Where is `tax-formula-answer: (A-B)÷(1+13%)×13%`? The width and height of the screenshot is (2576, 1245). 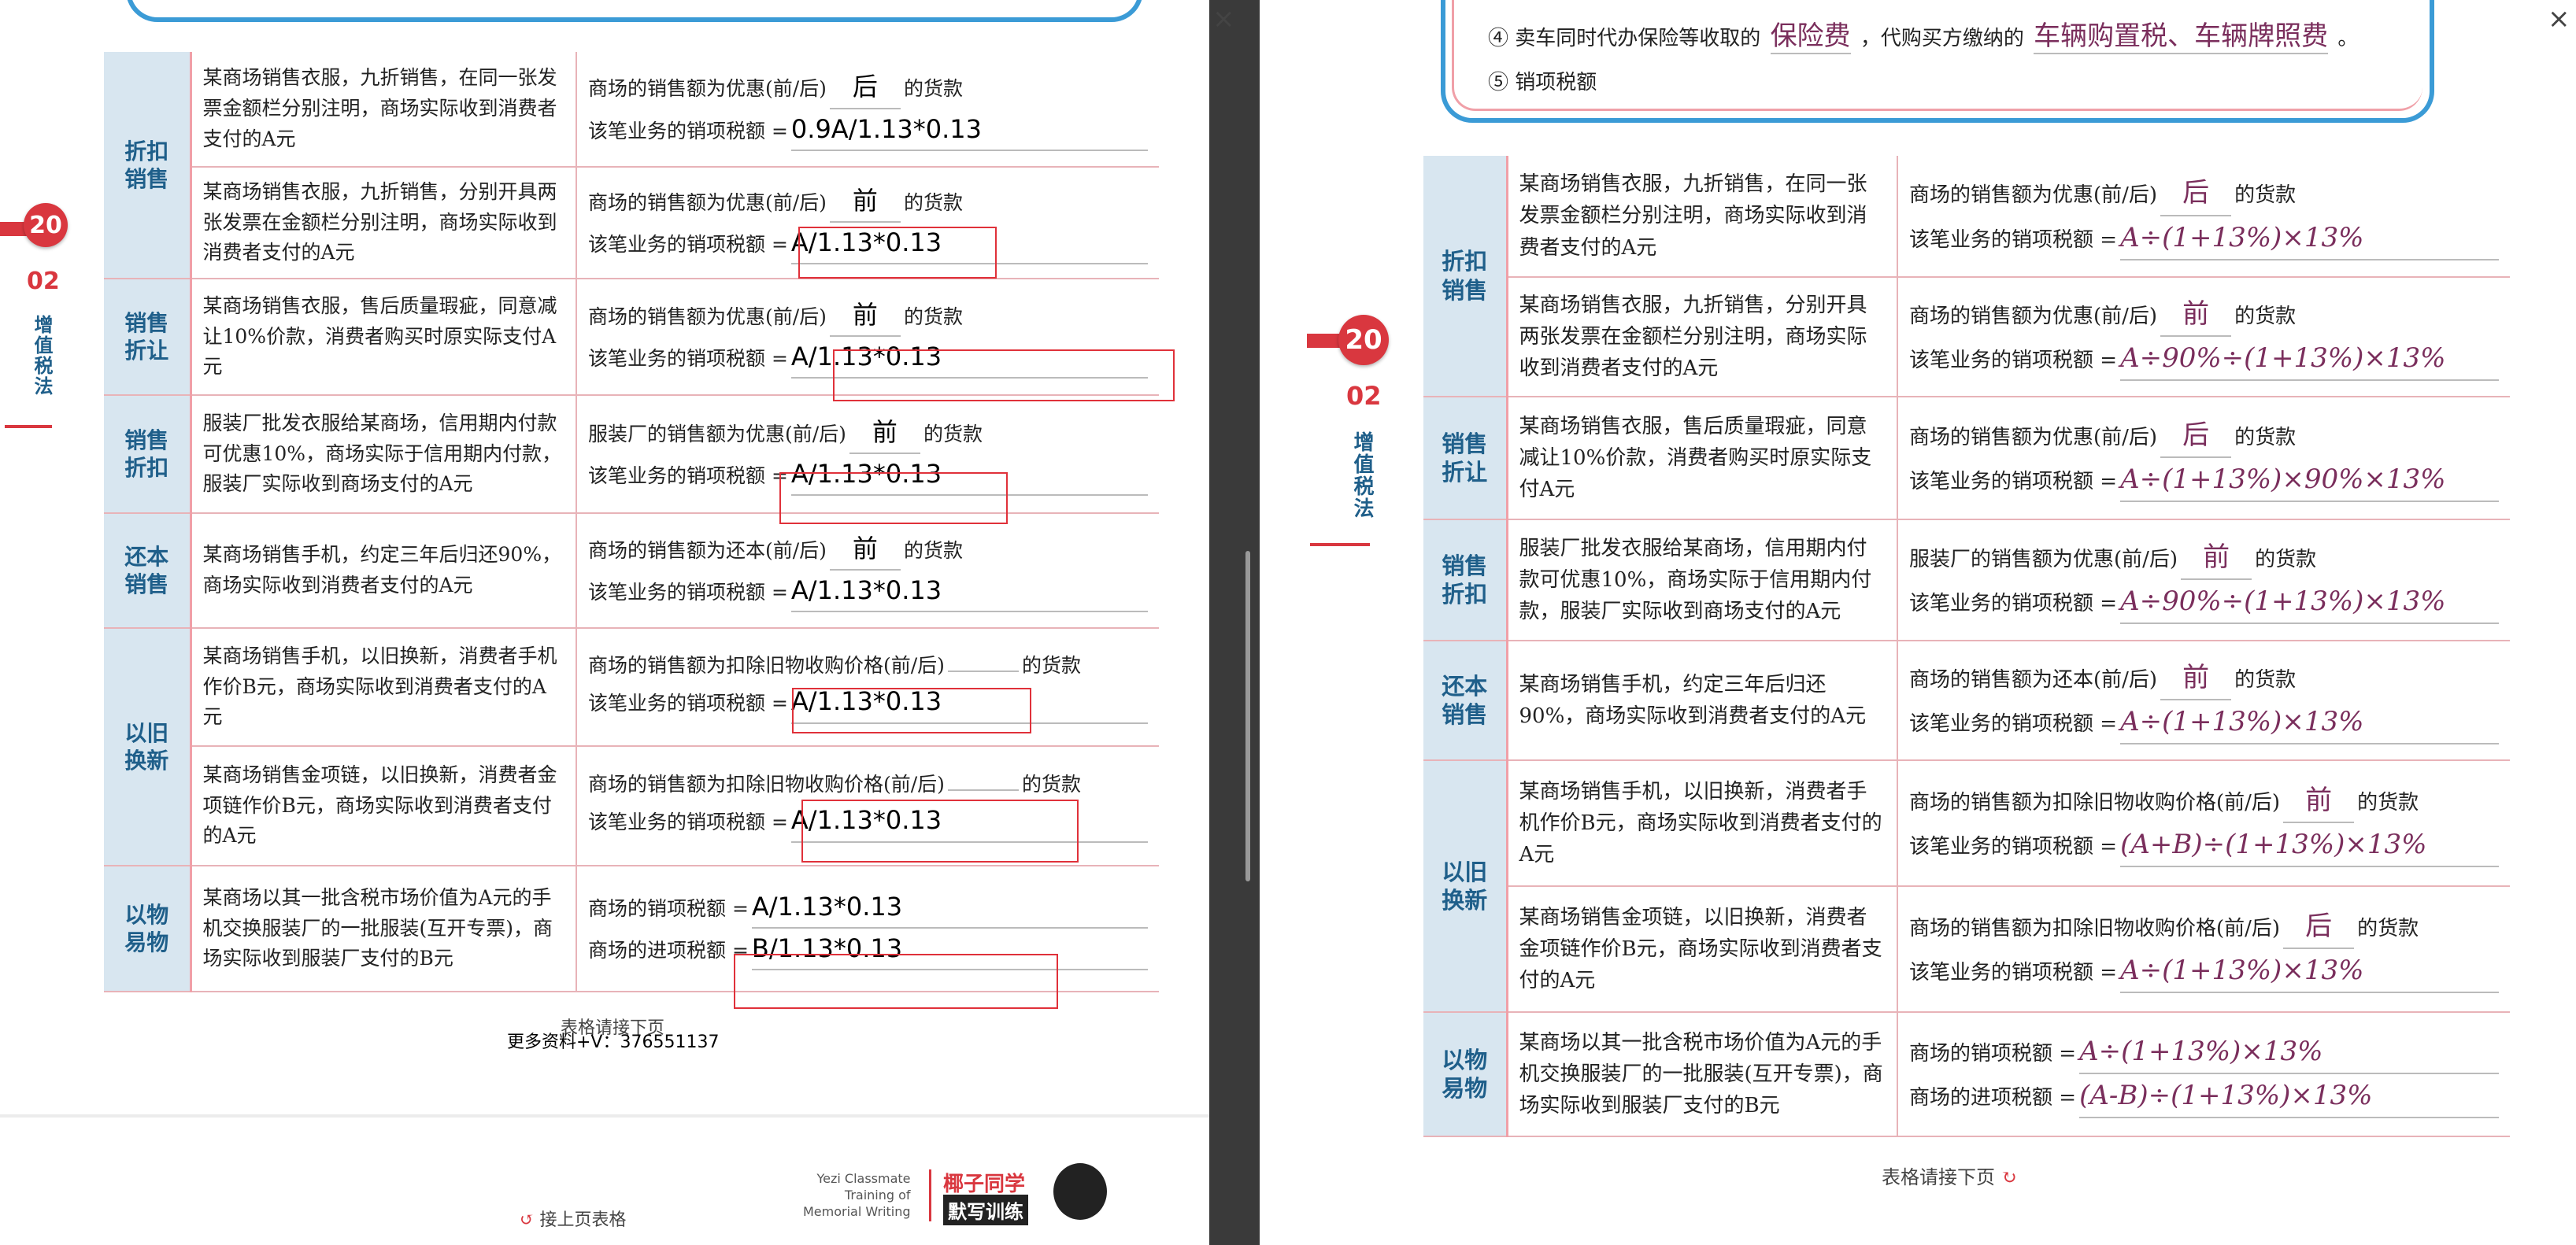
tax-formula-answer: (A-B)÷(1+13%)×13% is located at coordinates (2289, 1096).